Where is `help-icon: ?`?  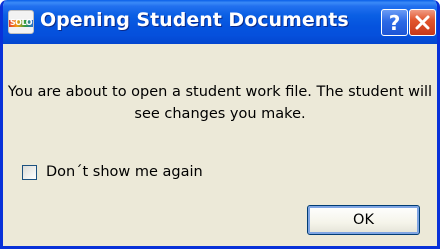
help-icon: ? is located at coordinates (394, 22).